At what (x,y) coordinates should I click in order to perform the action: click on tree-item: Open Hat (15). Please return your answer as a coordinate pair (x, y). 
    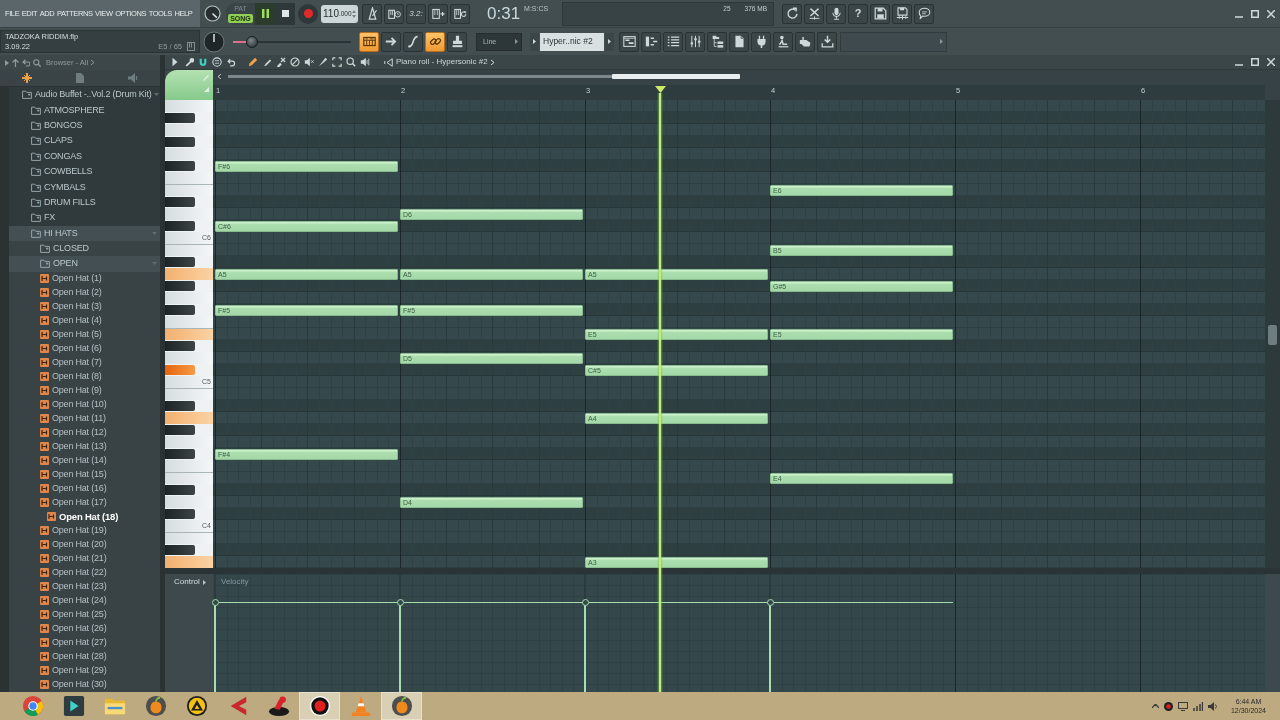
    Looking at the image, I should click on (84, 474).